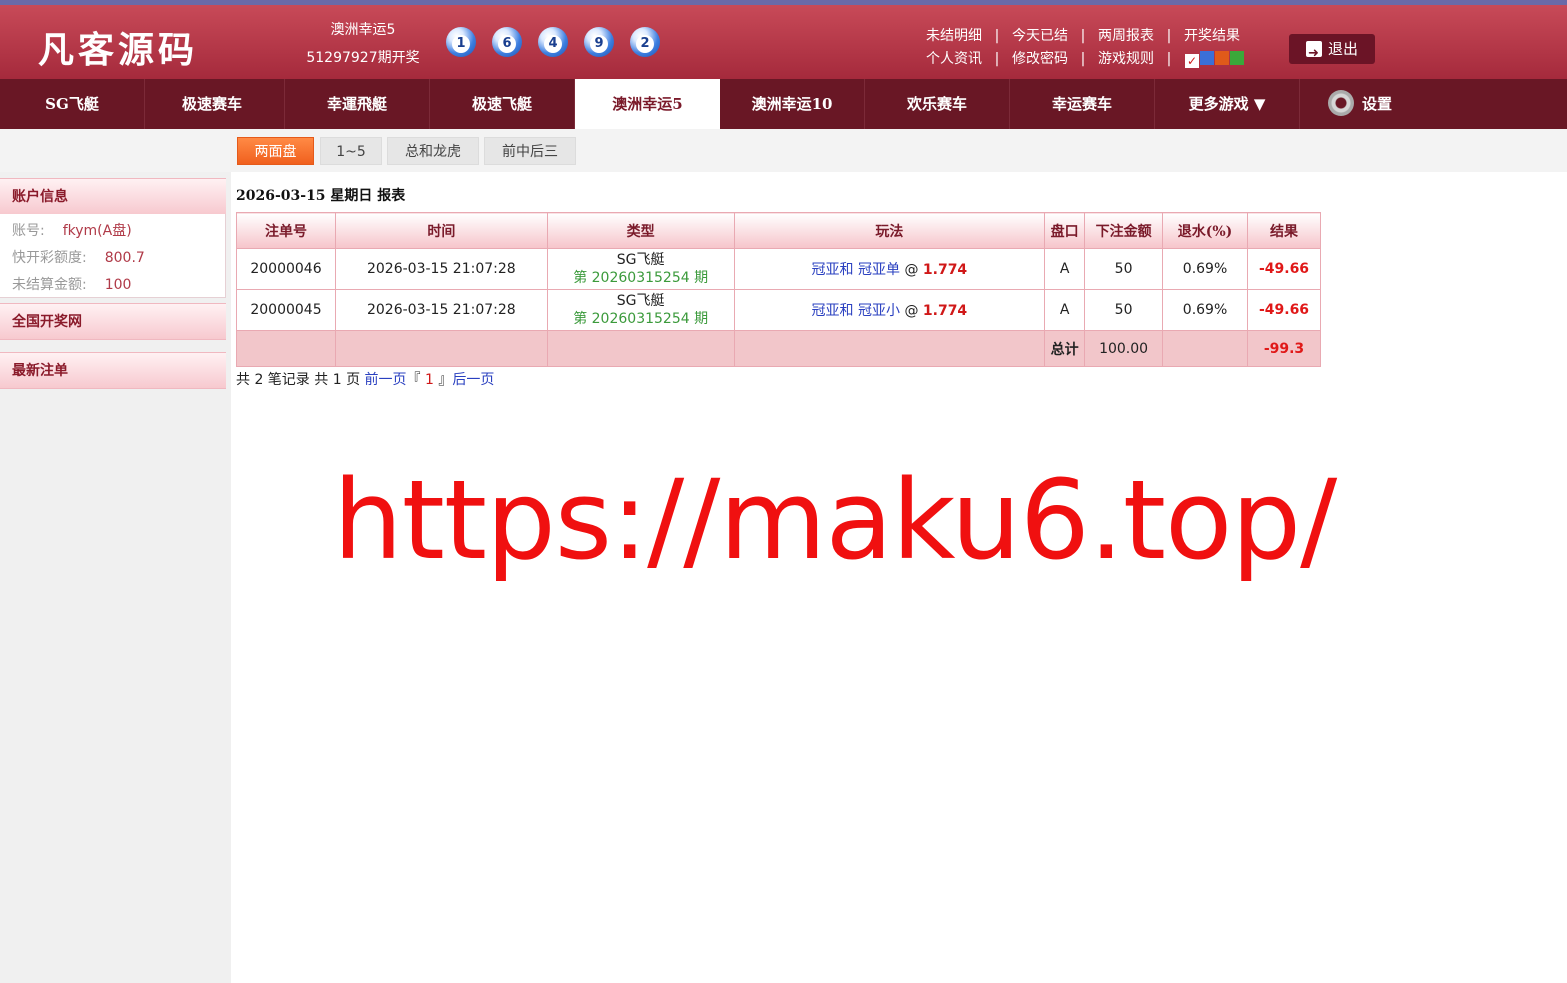  Describe the element at coordinates (1227, 104) in the screenshot. I see `nav-item-more-games: 更多游戏 ▼` at that location.